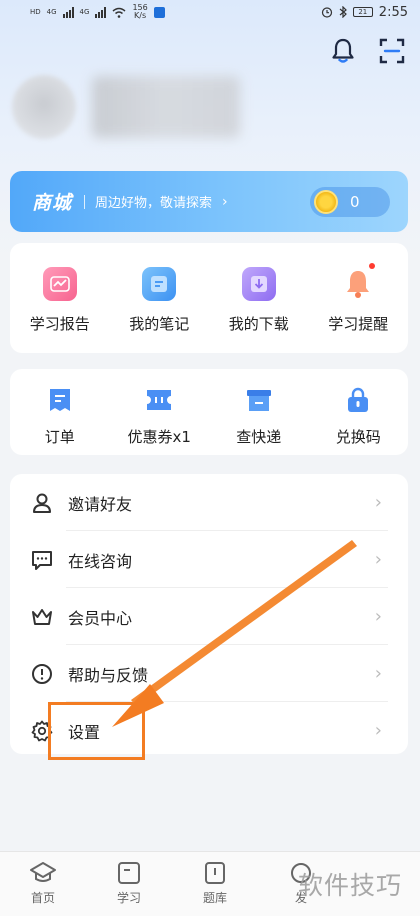 This screenshot has height=916, width=420. I want to click on status-right: 21 2:55, so click(364, 12).